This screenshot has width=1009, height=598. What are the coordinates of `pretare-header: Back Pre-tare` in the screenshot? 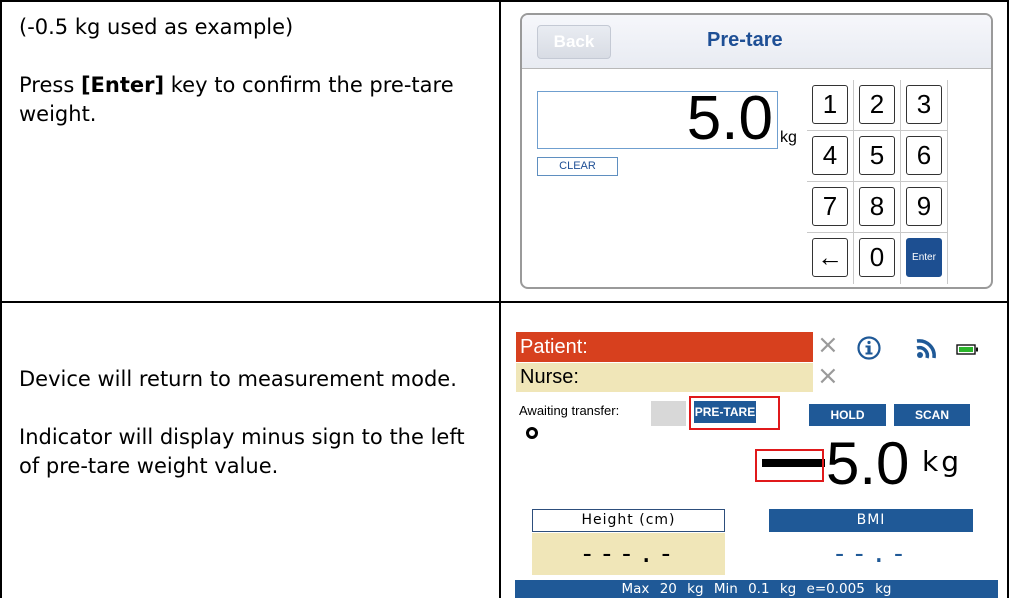 It's located at (756, 42).